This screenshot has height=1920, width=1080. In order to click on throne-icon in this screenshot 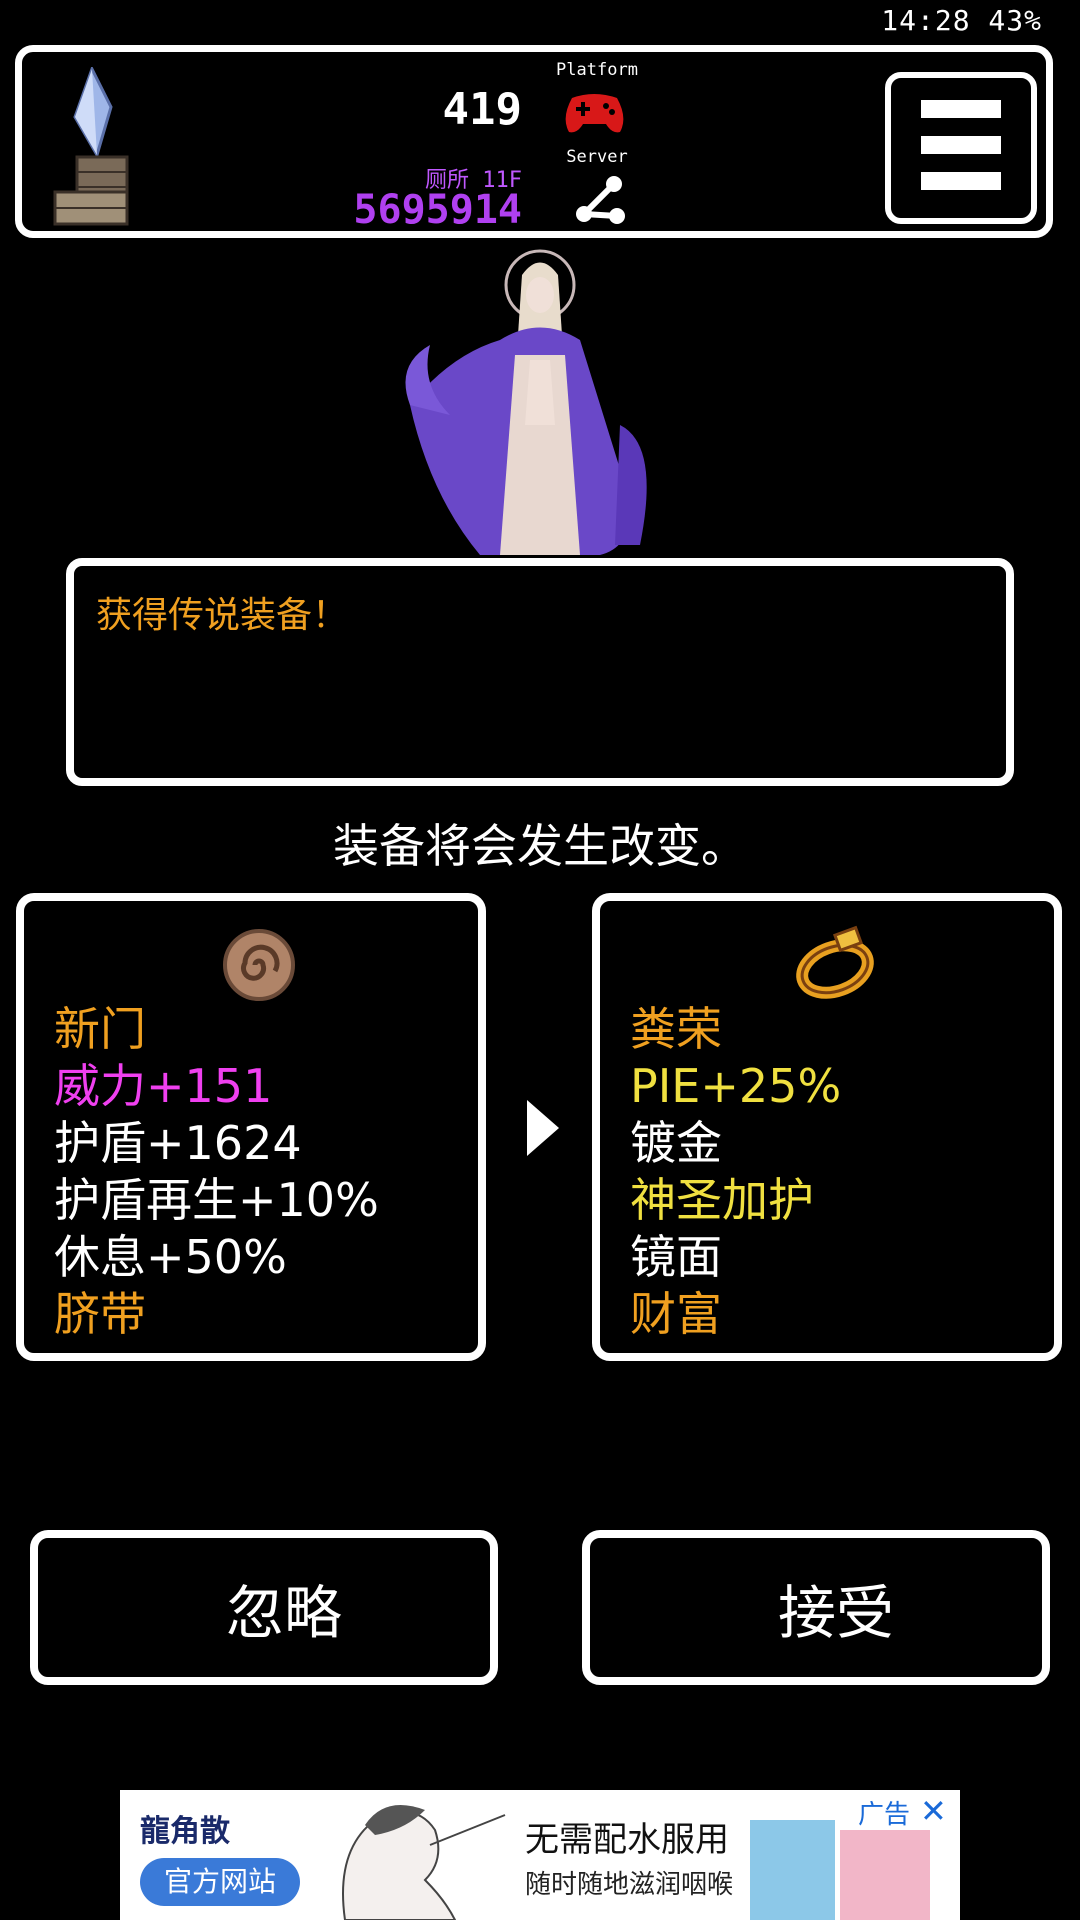, I will do `click(91, 190)`.